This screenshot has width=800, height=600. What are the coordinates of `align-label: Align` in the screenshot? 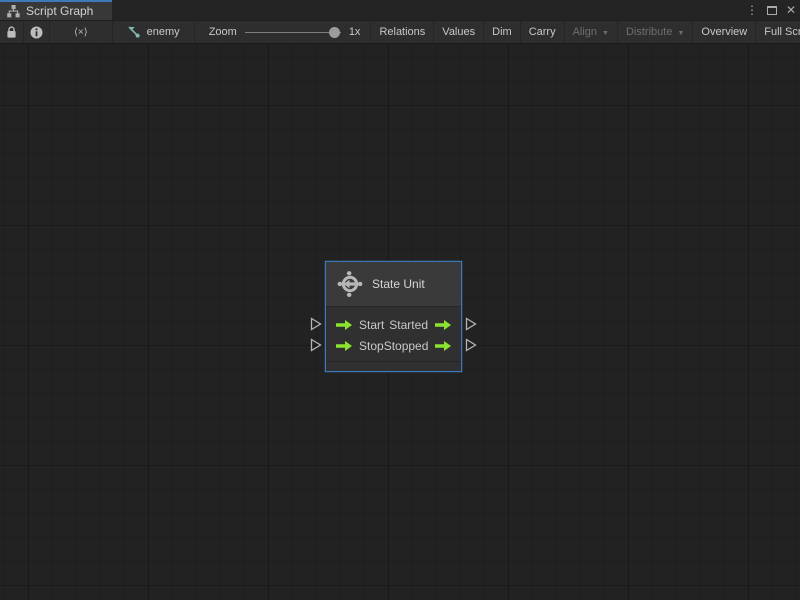 It's located at (585, 32).